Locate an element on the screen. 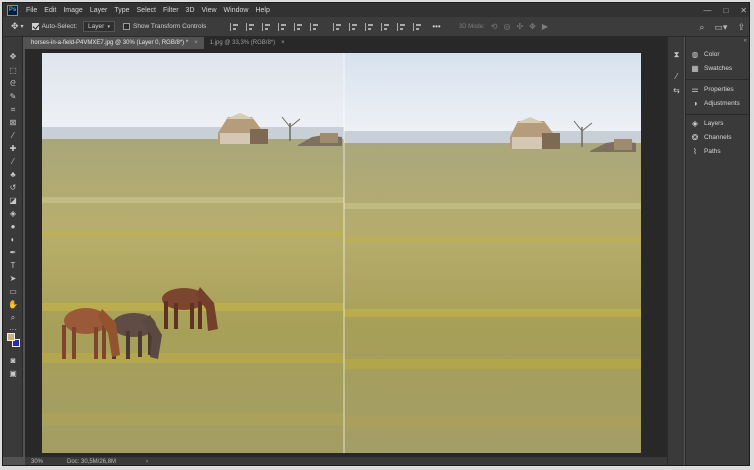 The width and height of the screenshot is (754, 470). workspace-icon: ▭▾ is located at coordinates (720, 27).